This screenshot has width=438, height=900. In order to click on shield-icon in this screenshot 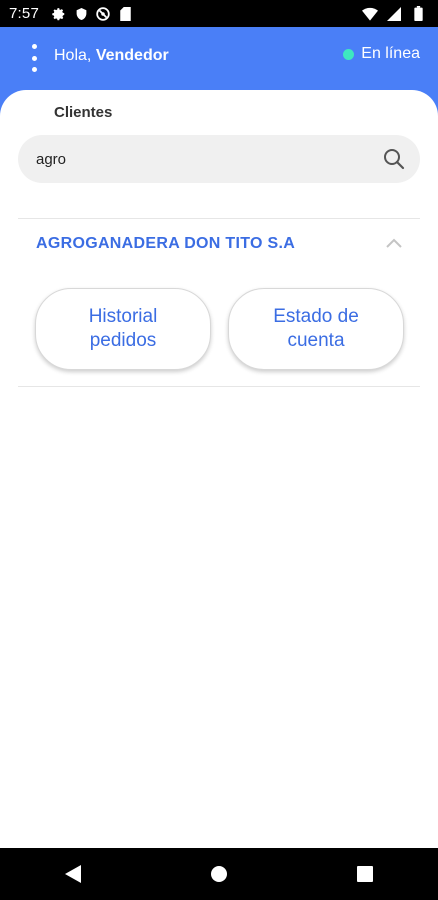, I will do `click(81, 14)`.